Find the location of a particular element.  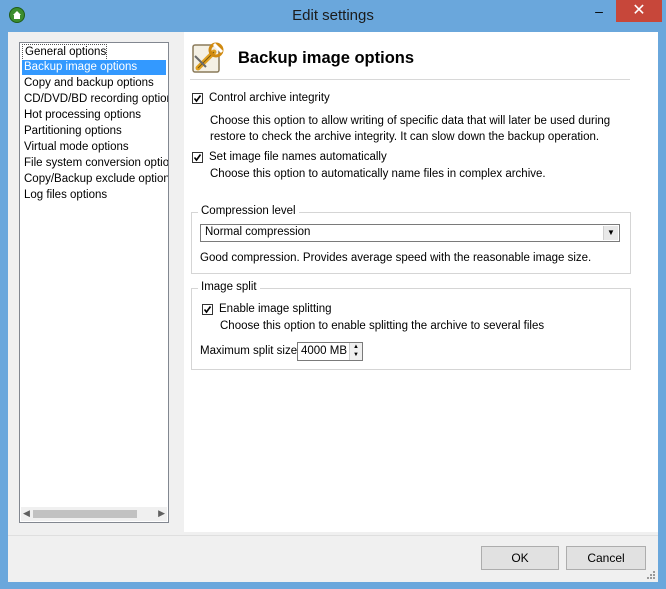

sidebar-item-fs-conversion: File system conversion options is located at coordinates (95, 163).